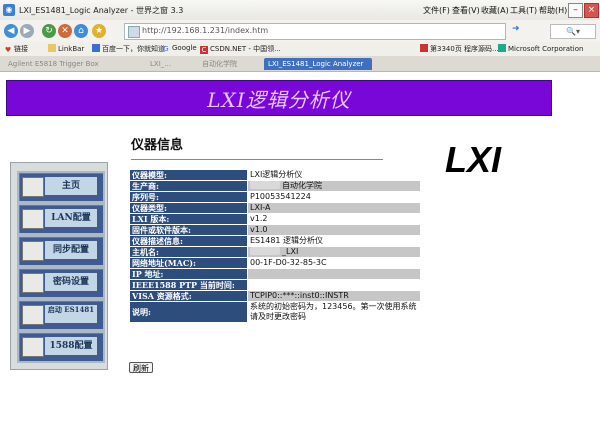 The width and height of the screenshot is (600, 445). What do you see at coordinates (275, 230) in the screenshot?
I see `table-row: 固件或软件版本: v1.0` at bounding box center [275, 230].